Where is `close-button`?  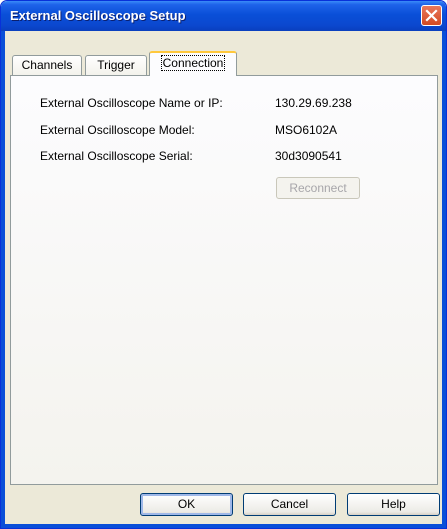 close-button is located at coordinates (431, 15).